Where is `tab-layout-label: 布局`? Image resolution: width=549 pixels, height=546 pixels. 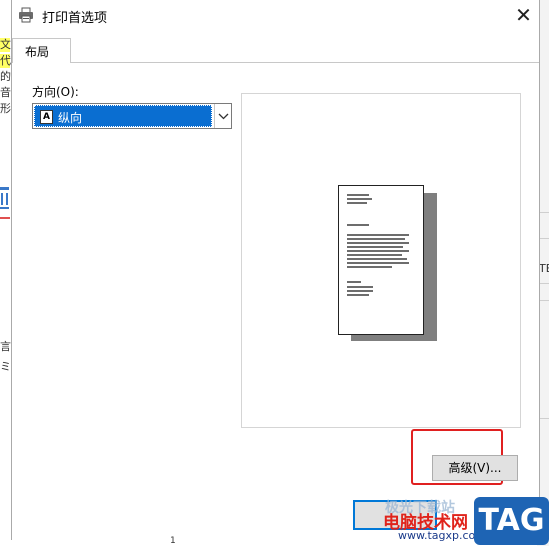 tab-layout-label: 布局 is located at coordinates (37, 52).